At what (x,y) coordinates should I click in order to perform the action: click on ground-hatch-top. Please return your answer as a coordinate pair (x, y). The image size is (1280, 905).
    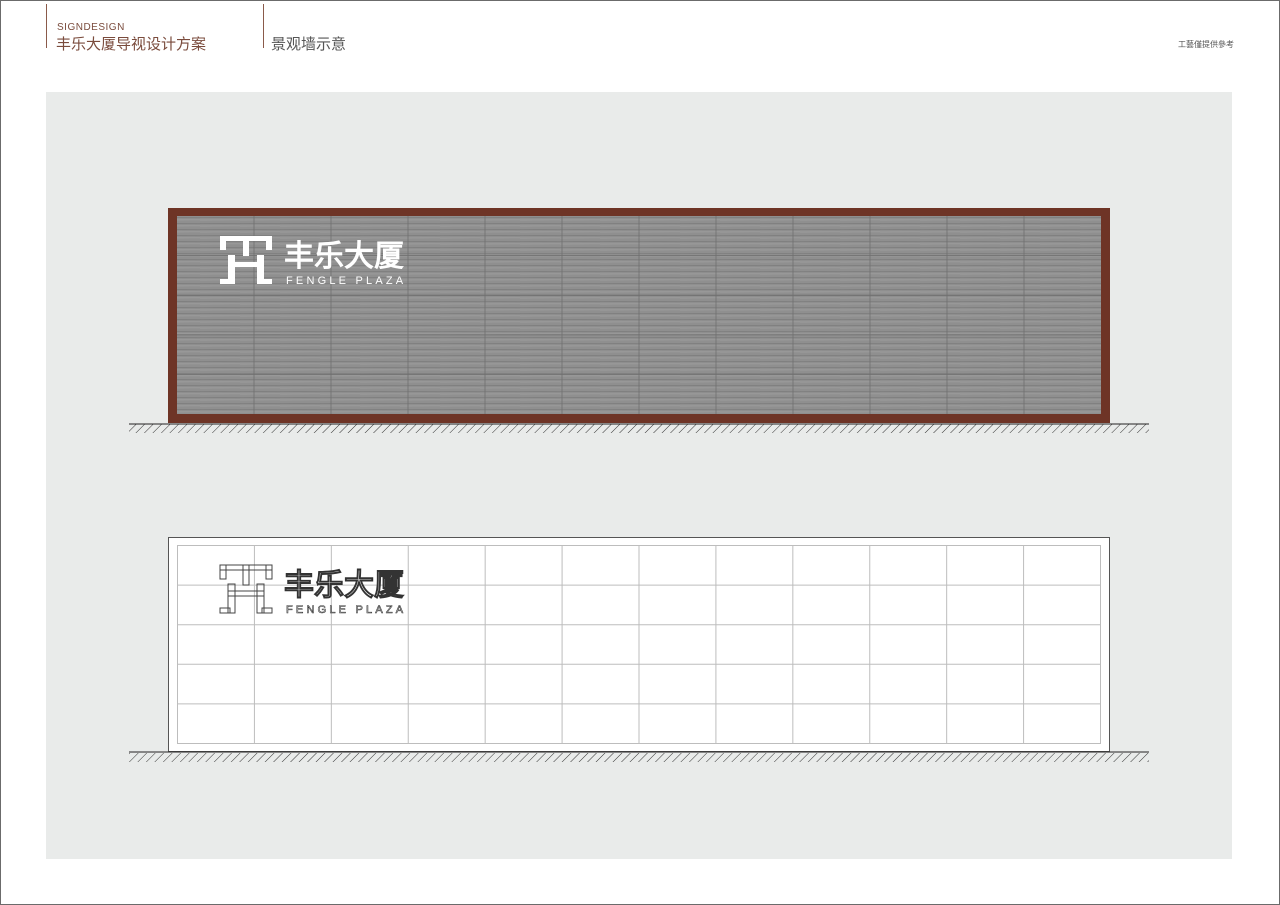
    Looking at the image, I should click on (639, 428).